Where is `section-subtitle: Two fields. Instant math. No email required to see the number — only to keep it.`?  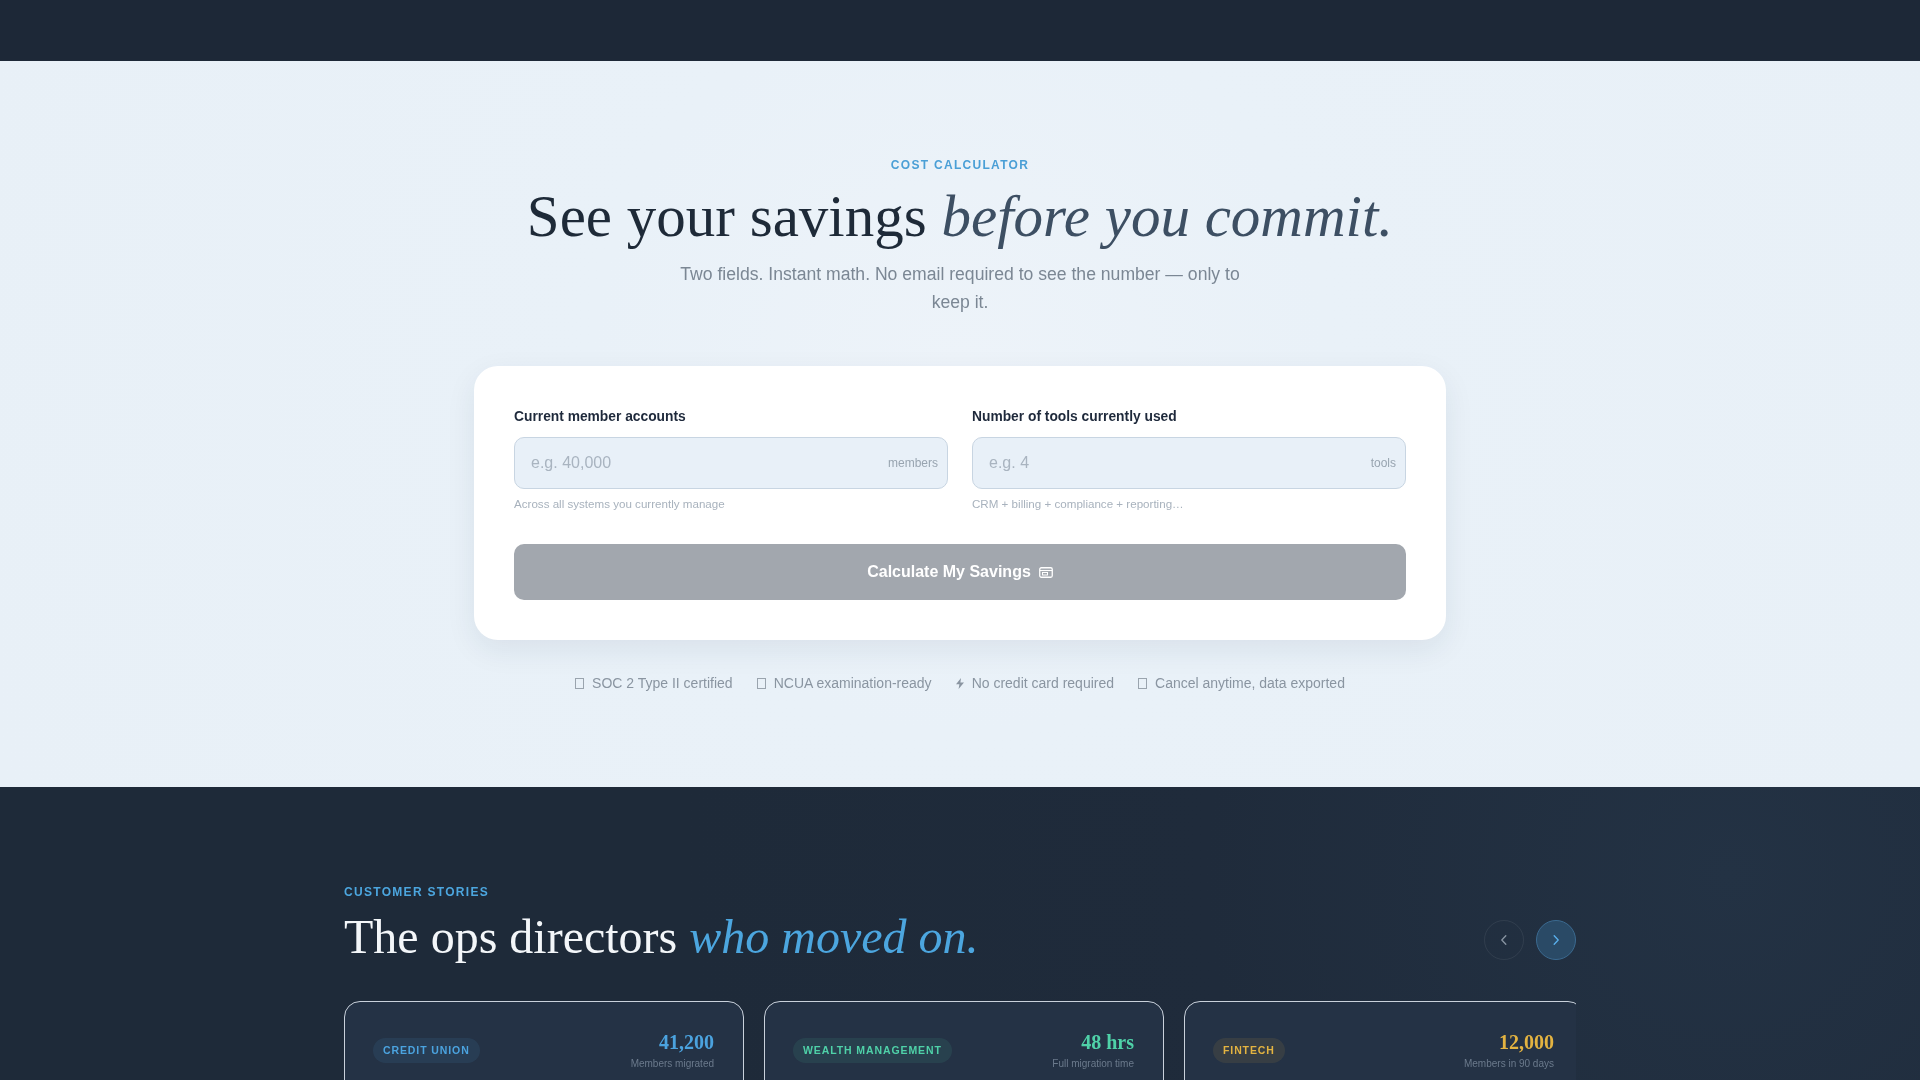
section-subtitle: Two fields. Instant math. No email required to see the number — only to keep it. is located at coordinates (960, 288).